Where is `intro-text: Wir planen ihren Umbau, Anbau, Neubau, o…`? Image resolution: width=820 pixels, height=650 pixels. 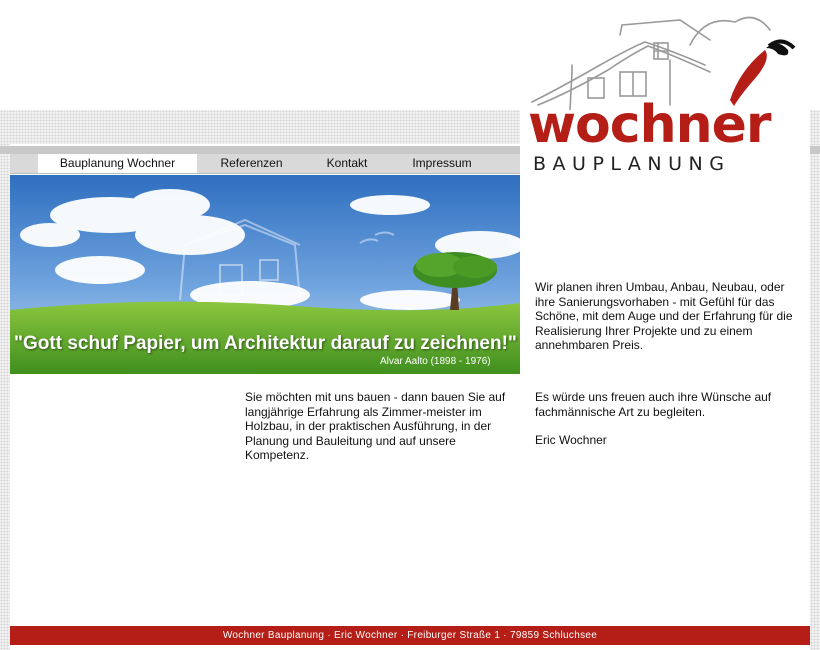 intro-text: Wir planen ihren Umbau, Anbau, Neubau, o… is located at coordinates (664, 316).